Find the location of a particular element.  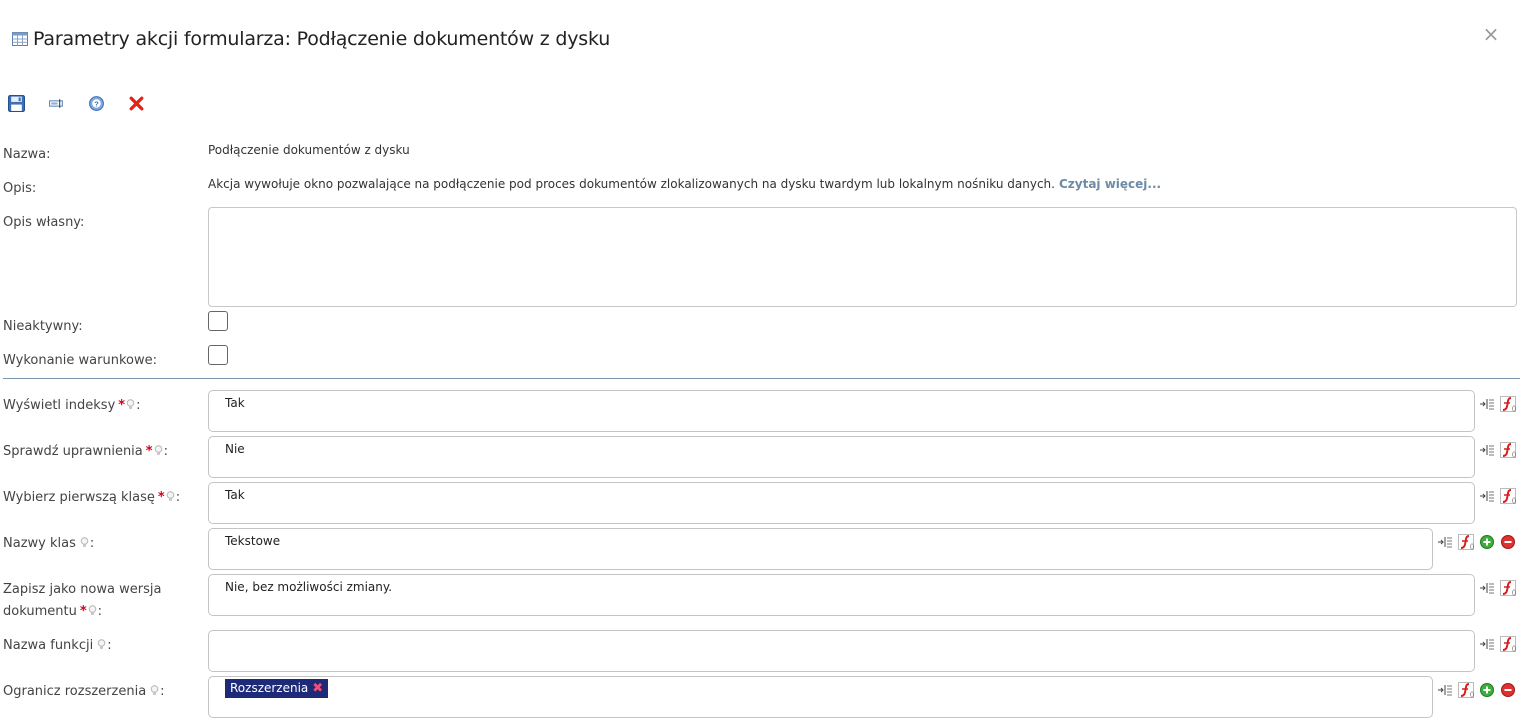

nieaktywny-label: Nieaktywny: is located at coordinates (43, 326).